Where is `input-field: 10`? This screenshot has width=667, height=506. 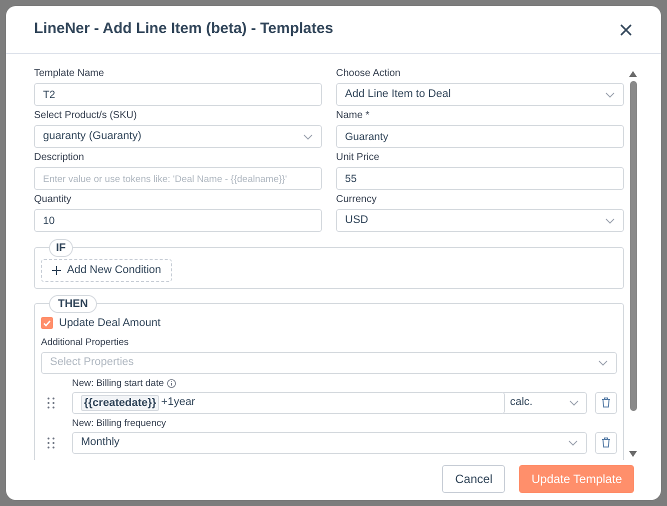 input-field: 10 is located at coordinates (178, 220).